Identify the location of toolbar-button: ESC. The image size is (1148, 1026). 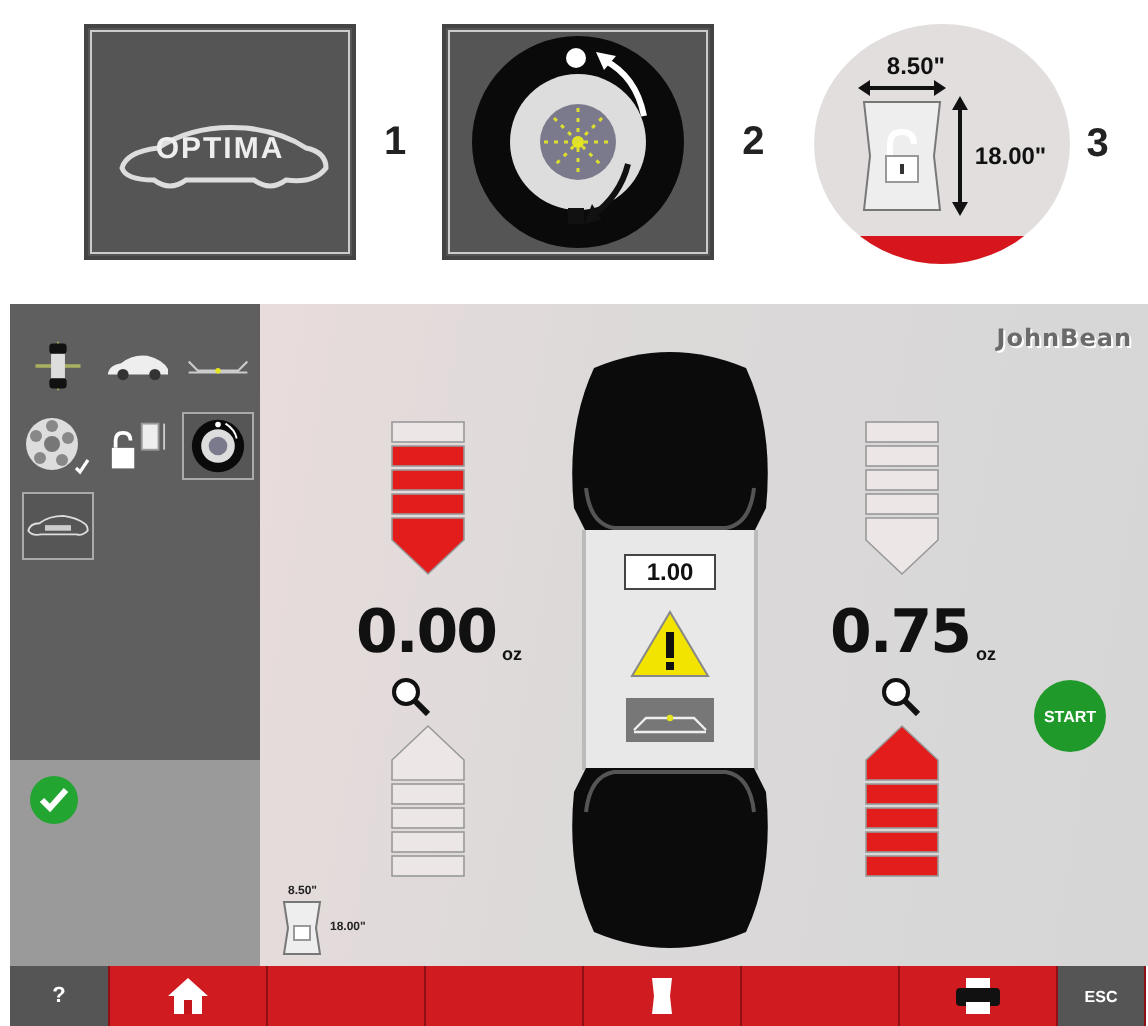
(1102, 996).